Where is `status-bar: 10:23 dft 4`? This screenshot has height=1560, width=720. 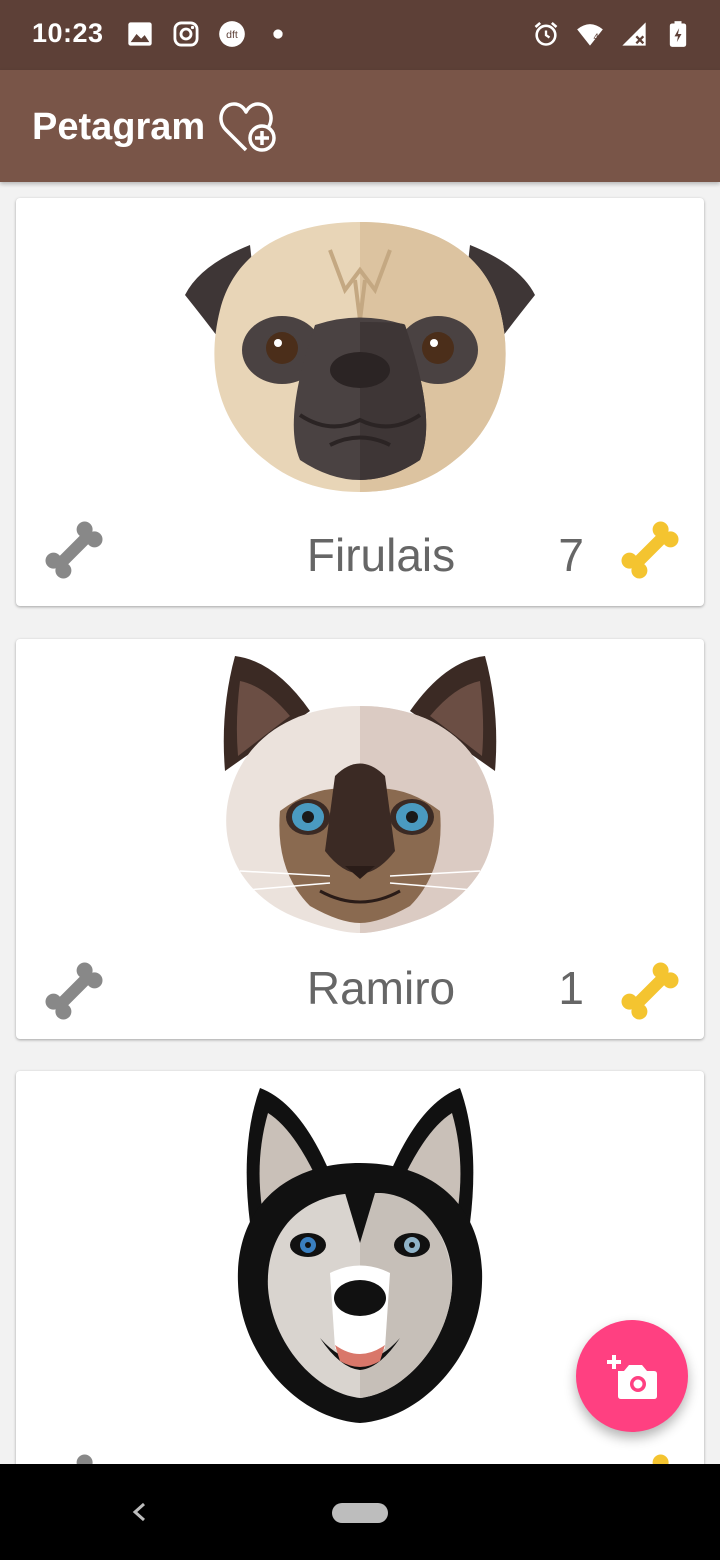
status-bar: 10:23 dft 4 is located at coordinates (360, 35).